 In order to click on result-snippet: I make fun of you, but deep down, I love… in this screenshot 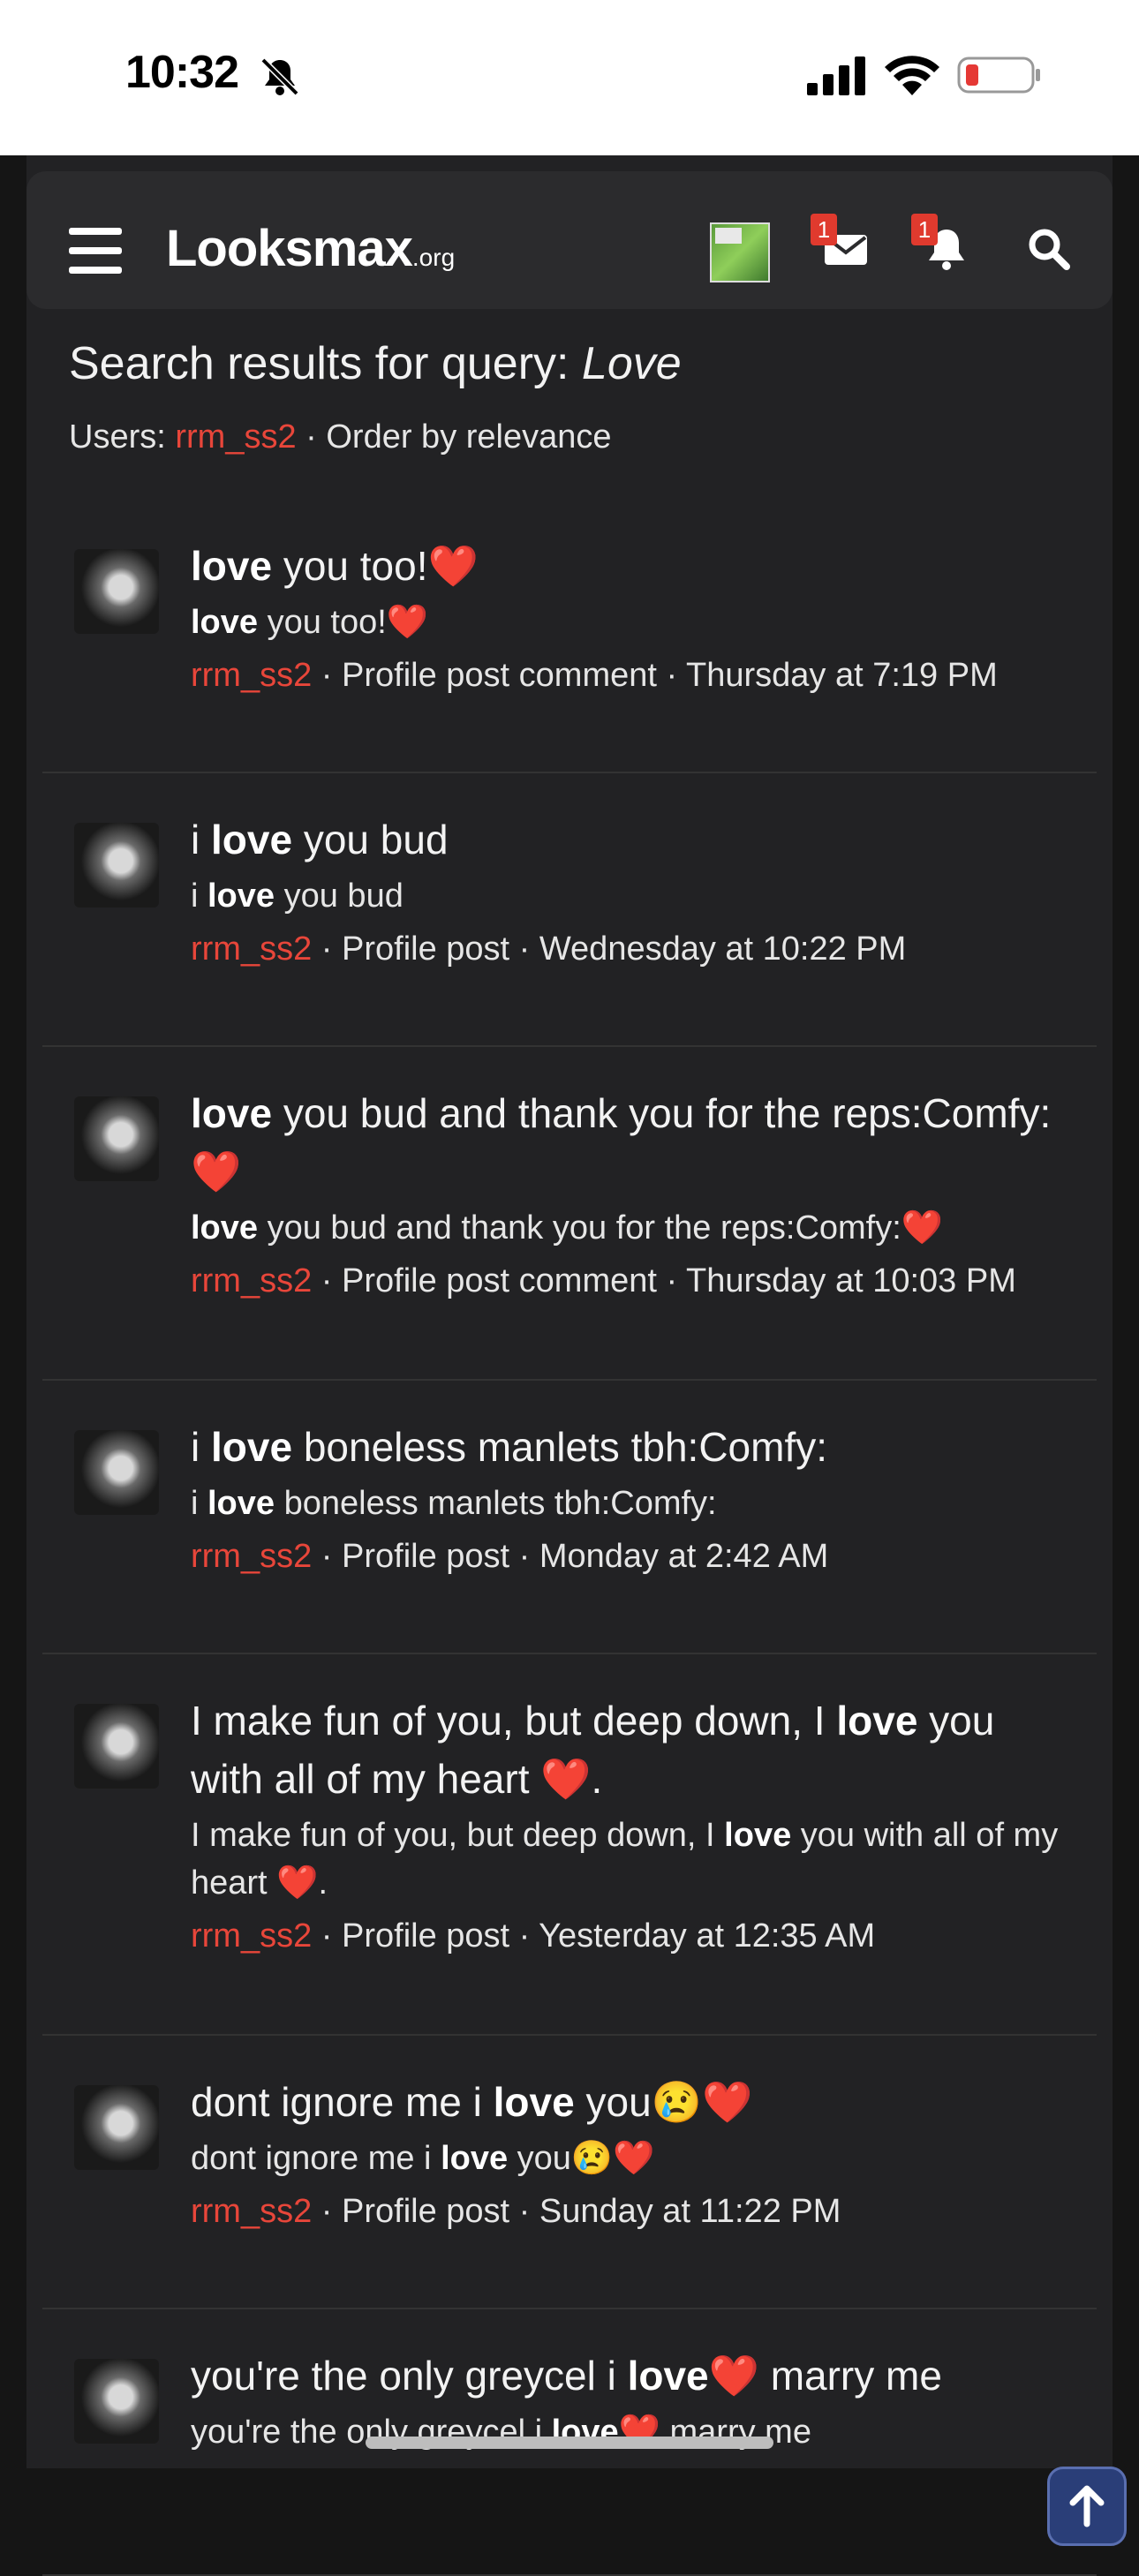, I will do `click(625, 1860)`.